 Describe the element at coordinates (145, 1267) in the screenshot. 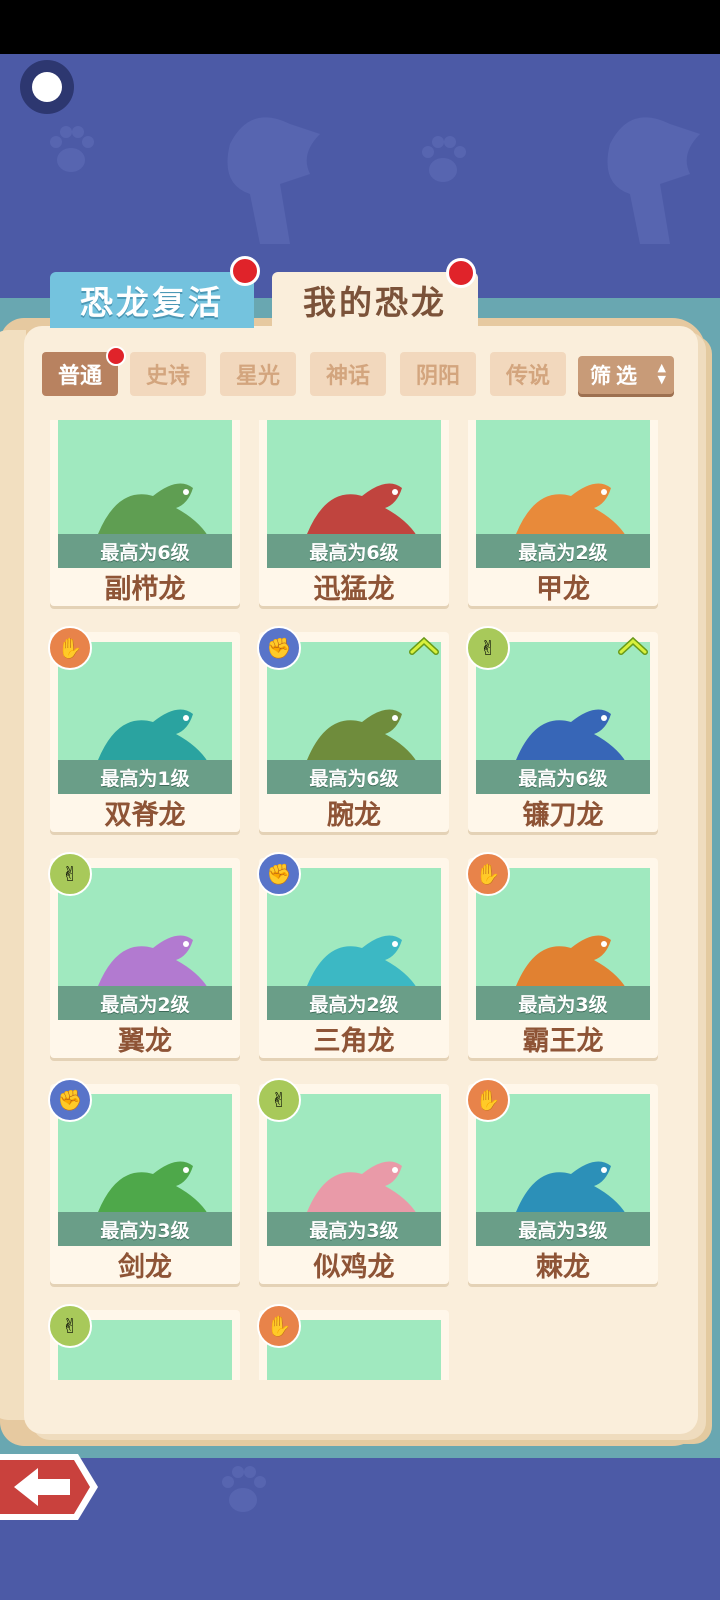

I see `dino-name: 剑龙` at that location.